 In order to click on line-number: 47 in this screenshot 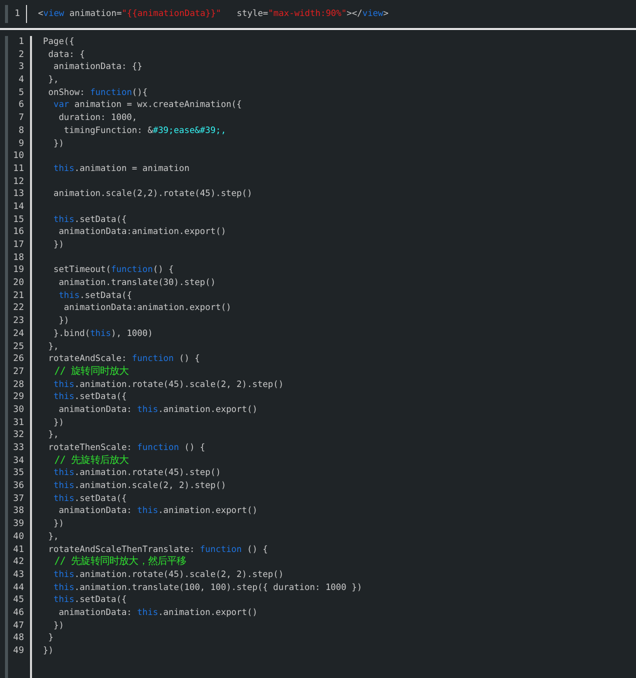, I will do `click(18, 626)`.